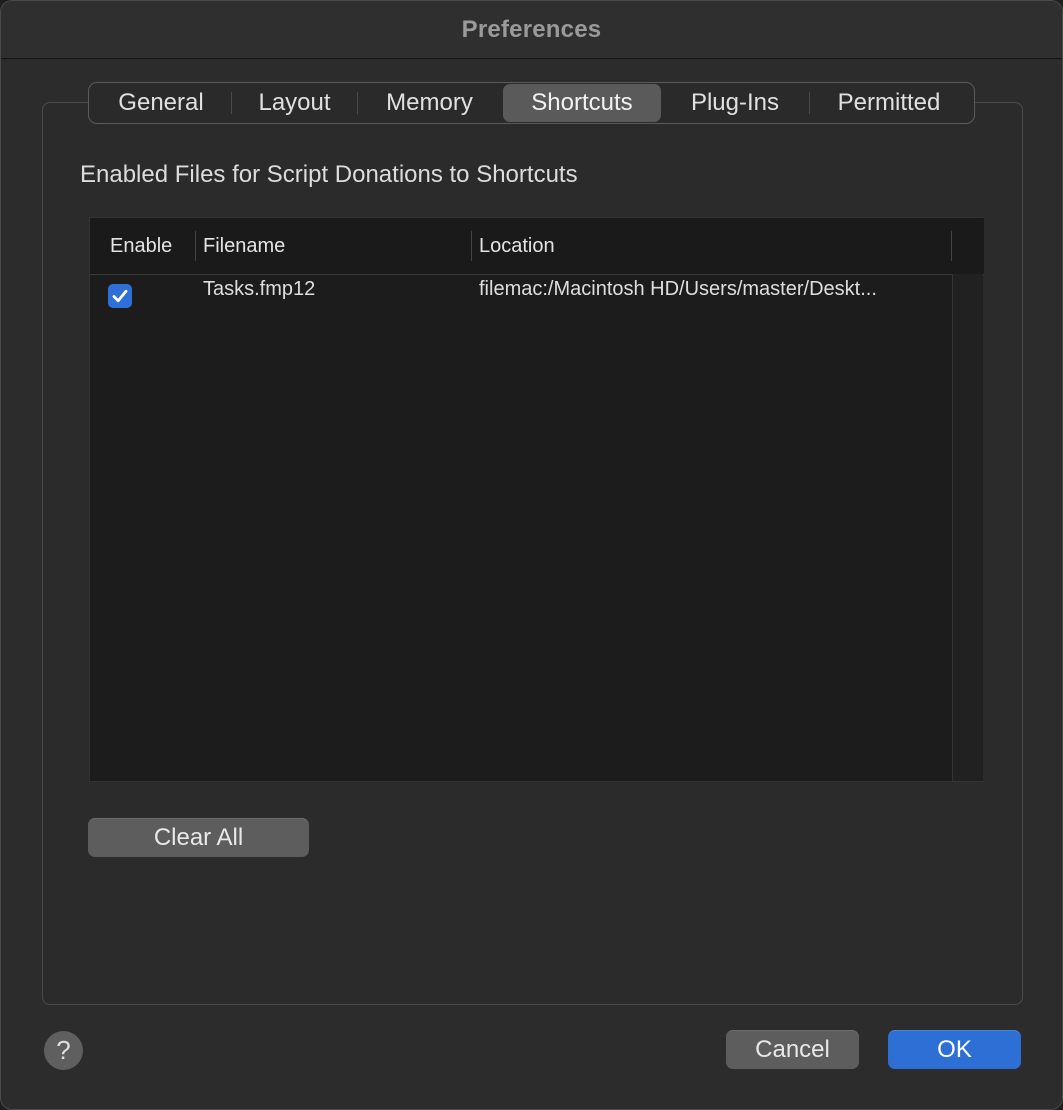 The width and height of the screenshot is (1063, 1110). I want to click on tab-layout: Layout, so click(294, 103).